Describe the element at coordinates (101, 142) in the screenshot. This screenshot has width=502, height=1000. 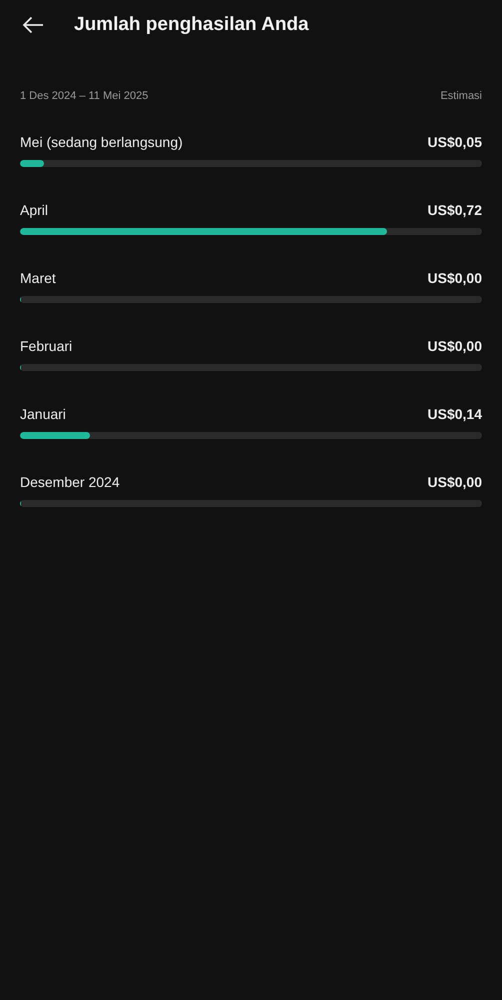
I see `month-label: Mei (sedang berlangsung)` at that location.